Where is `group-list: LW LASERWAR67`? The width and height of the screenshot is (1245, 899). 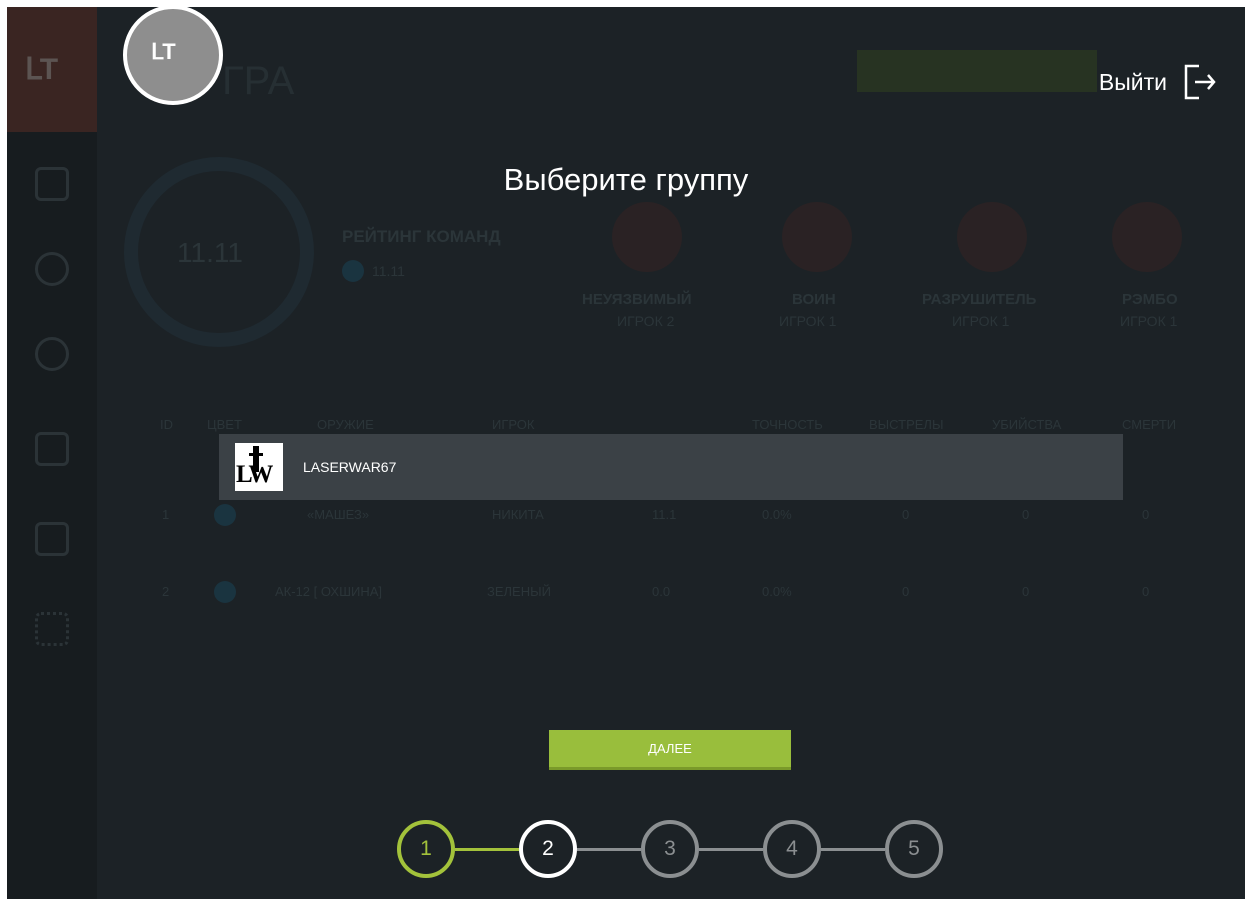
group-list: LW LASERWAR67 is located at coordinates (671, 467).